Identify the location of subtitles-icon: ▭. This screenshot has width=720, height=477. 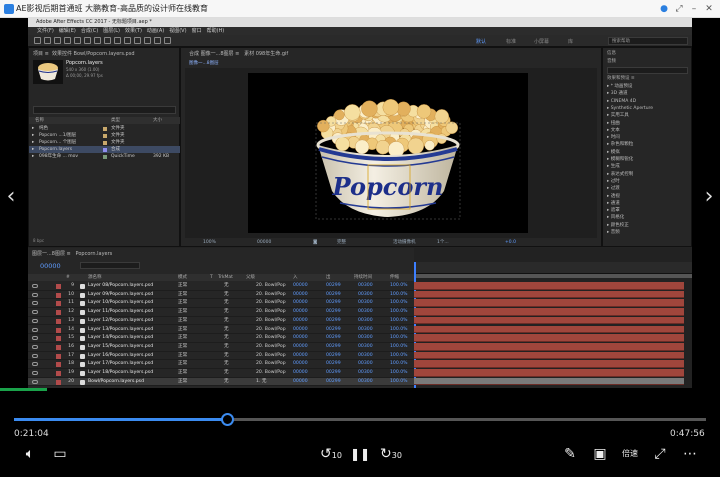
(60, 454).